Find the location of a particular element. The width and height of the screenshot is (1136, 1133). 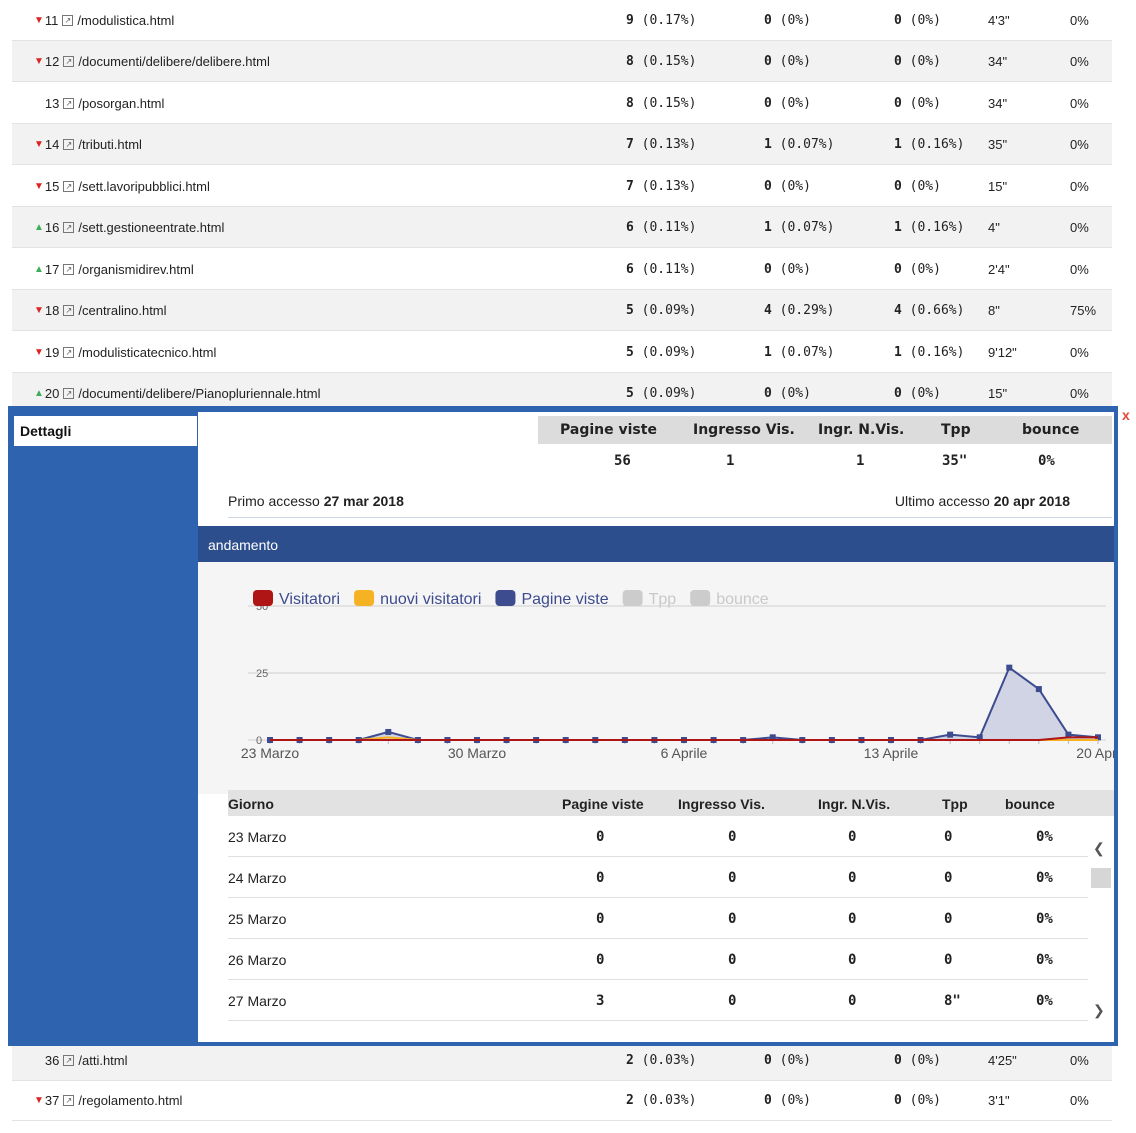

page-cell: ▼13↗/posorgan.html is located at coordinates (99, 103).